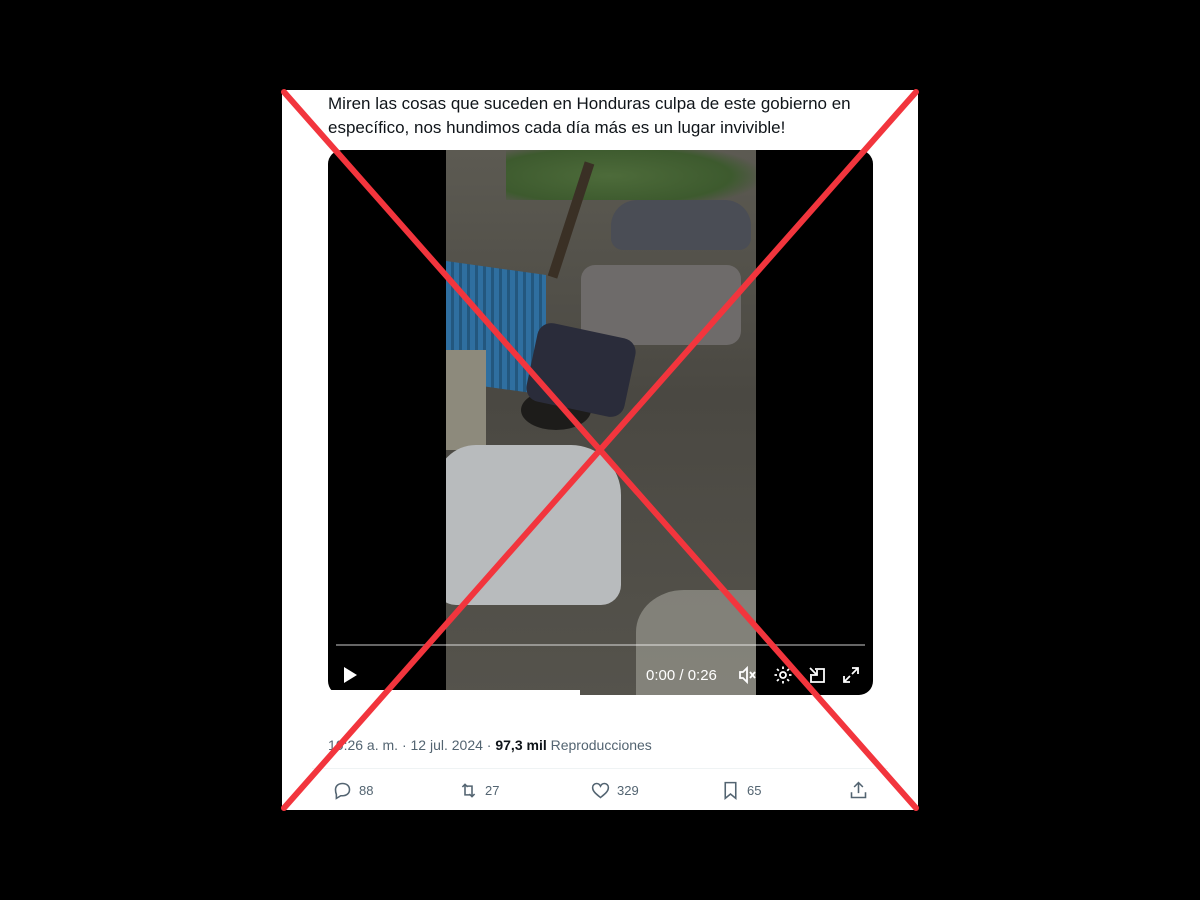 The height and width of the screenshot is (900, 1200). I want to click on bookmark-count: 65, so click(754, 790).